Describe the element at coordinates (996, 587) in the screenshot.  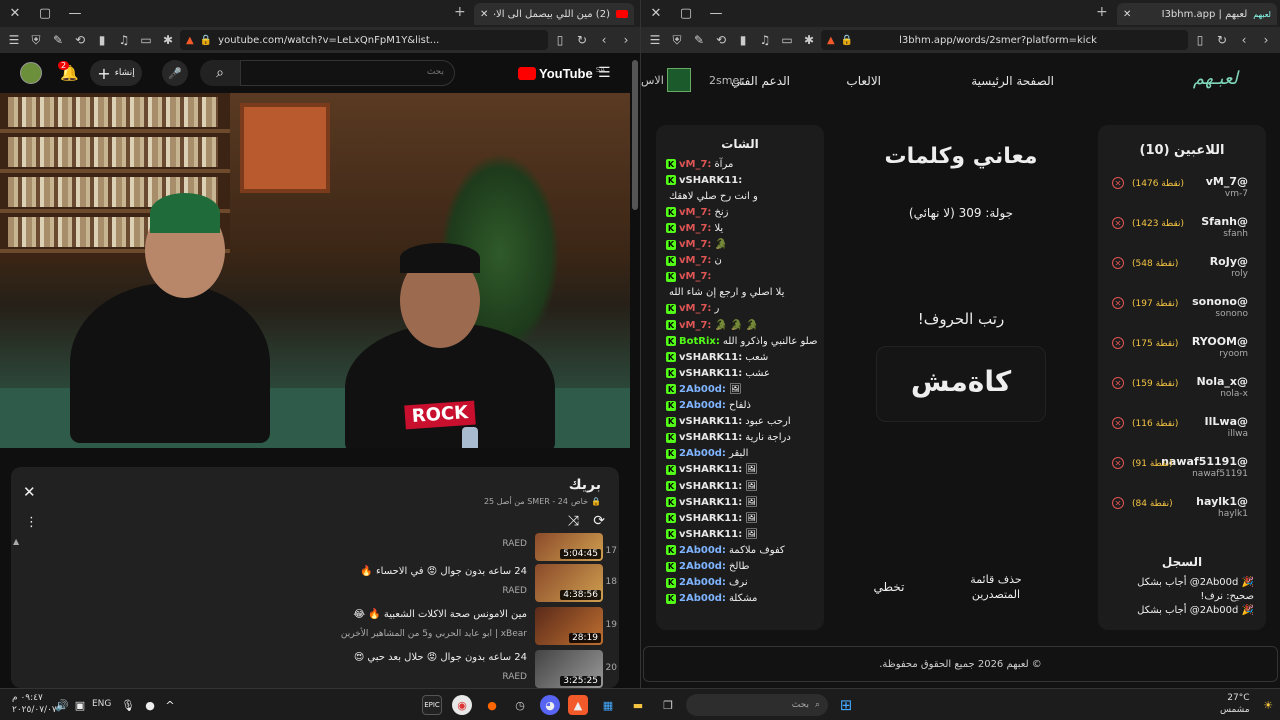
I see `delete-leaderboard-button: حذف قائمة المتصدرين` at that location.